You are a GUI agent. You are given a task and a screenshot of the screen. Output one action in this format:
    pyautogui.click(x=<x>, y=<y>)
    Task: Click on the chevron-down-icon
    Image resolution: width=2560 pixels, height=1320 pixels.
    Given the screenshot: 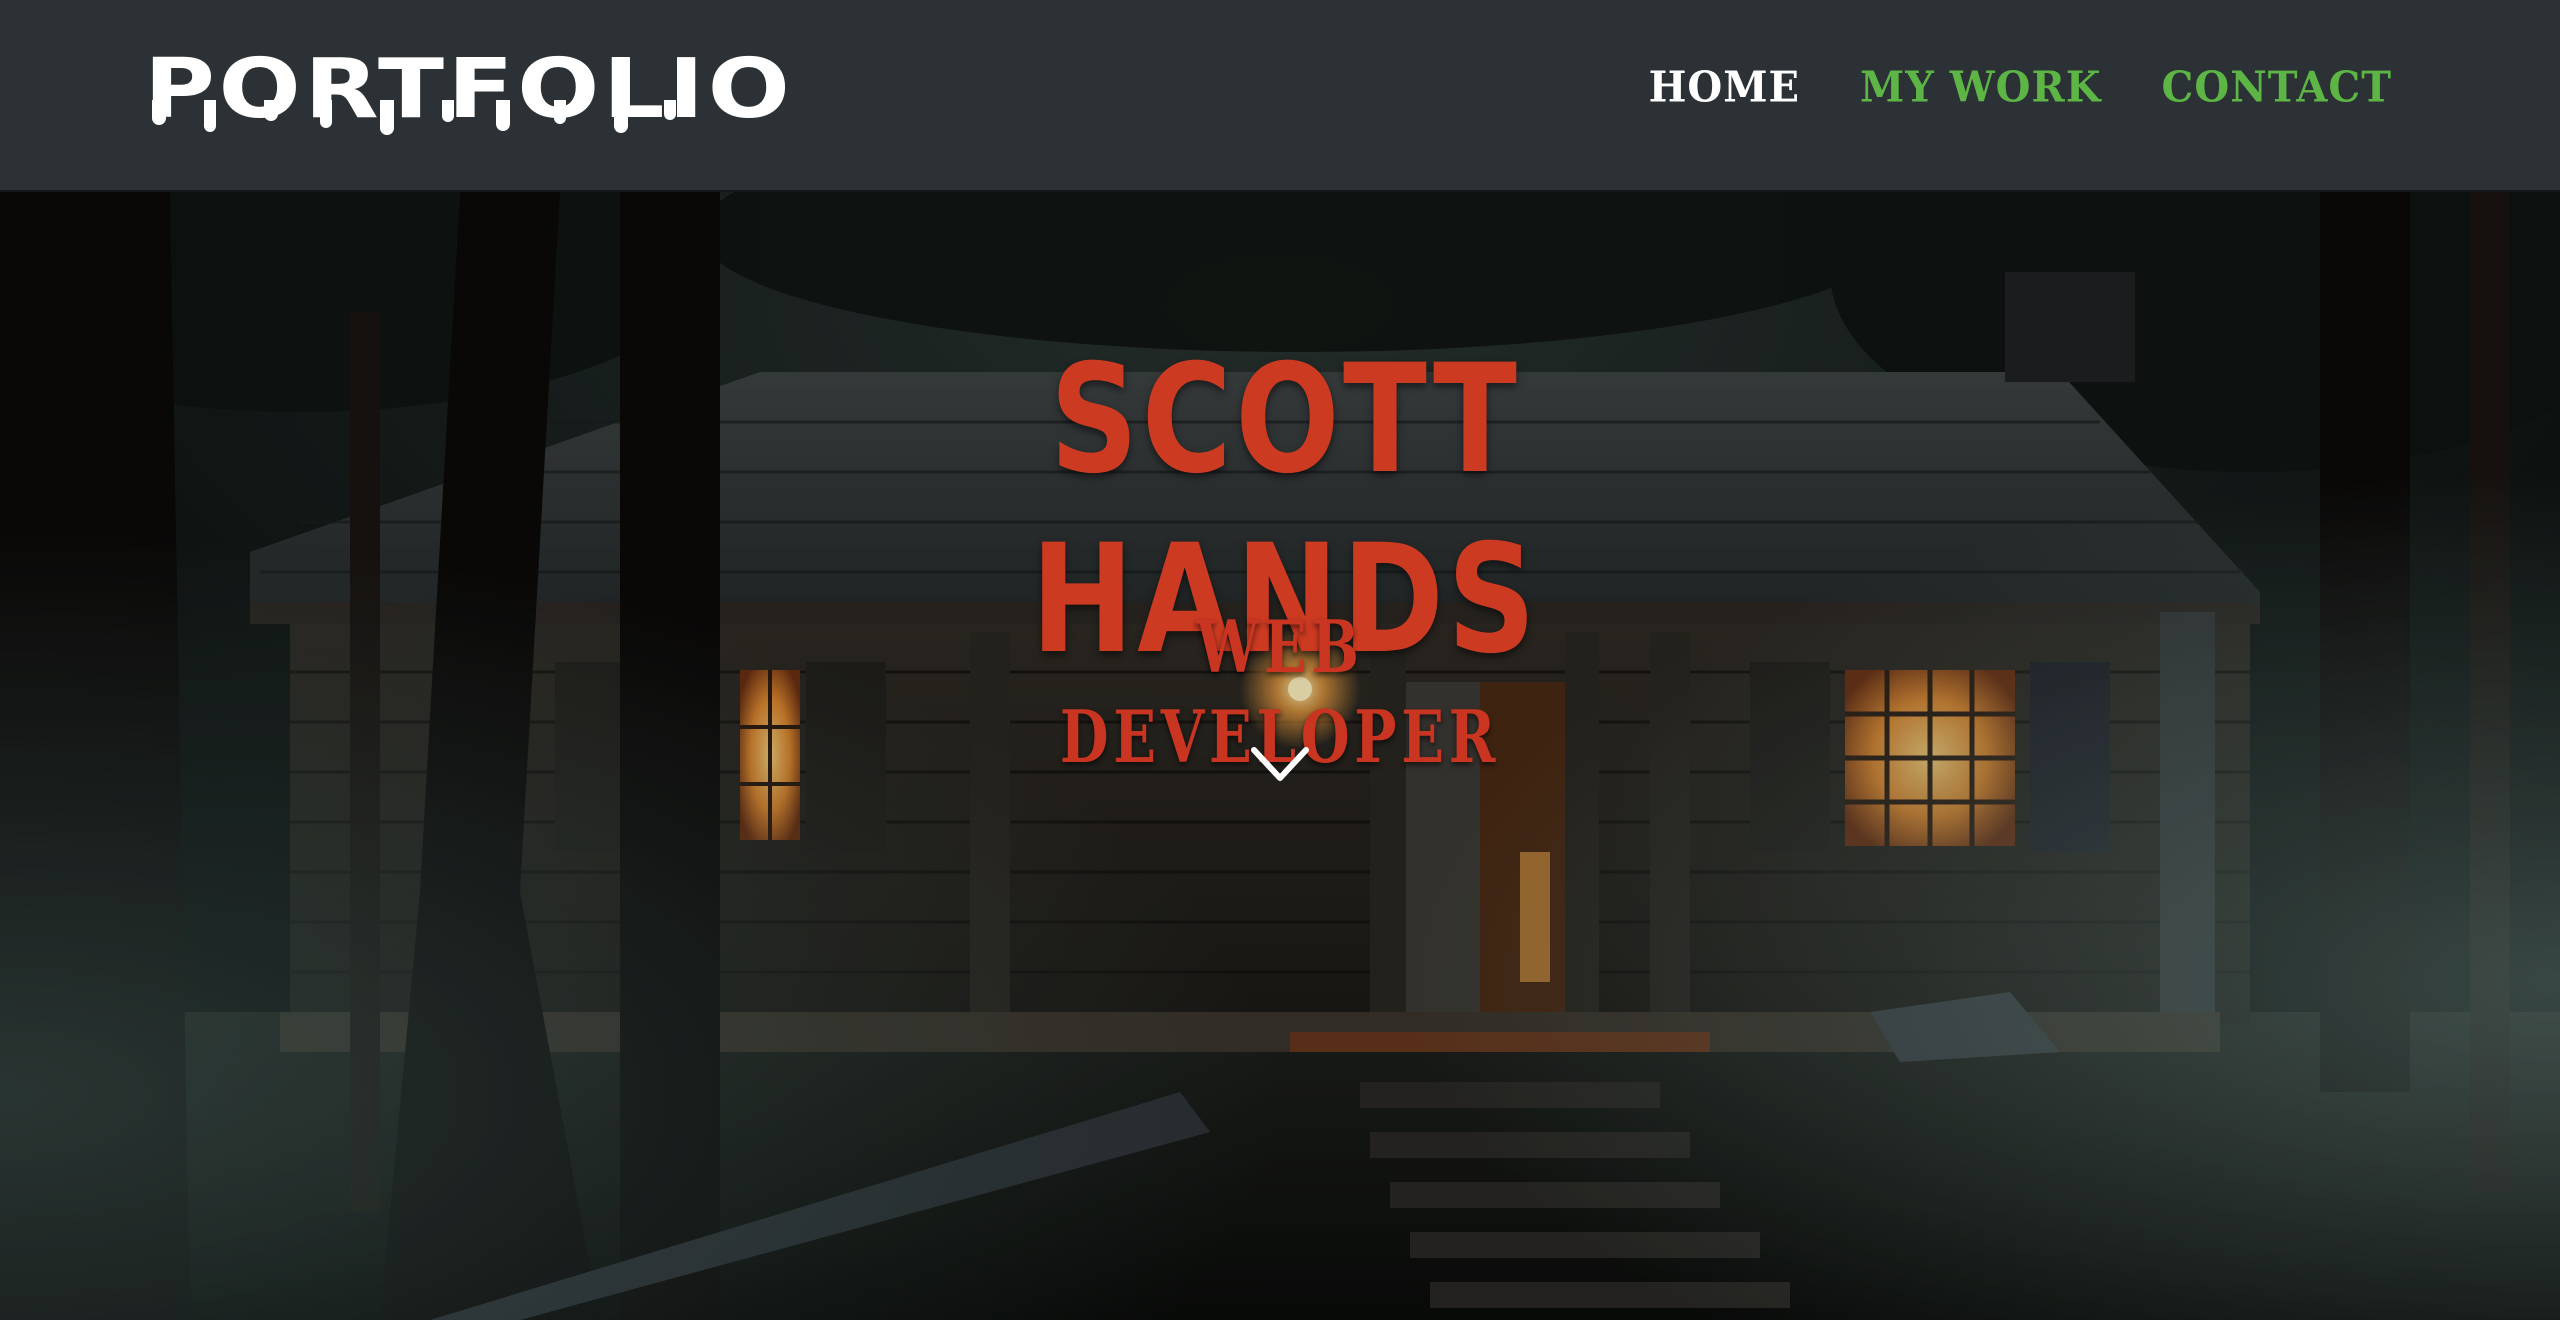 What is the action you would take?
    pyautogui.click(x=1280, y=764)
    